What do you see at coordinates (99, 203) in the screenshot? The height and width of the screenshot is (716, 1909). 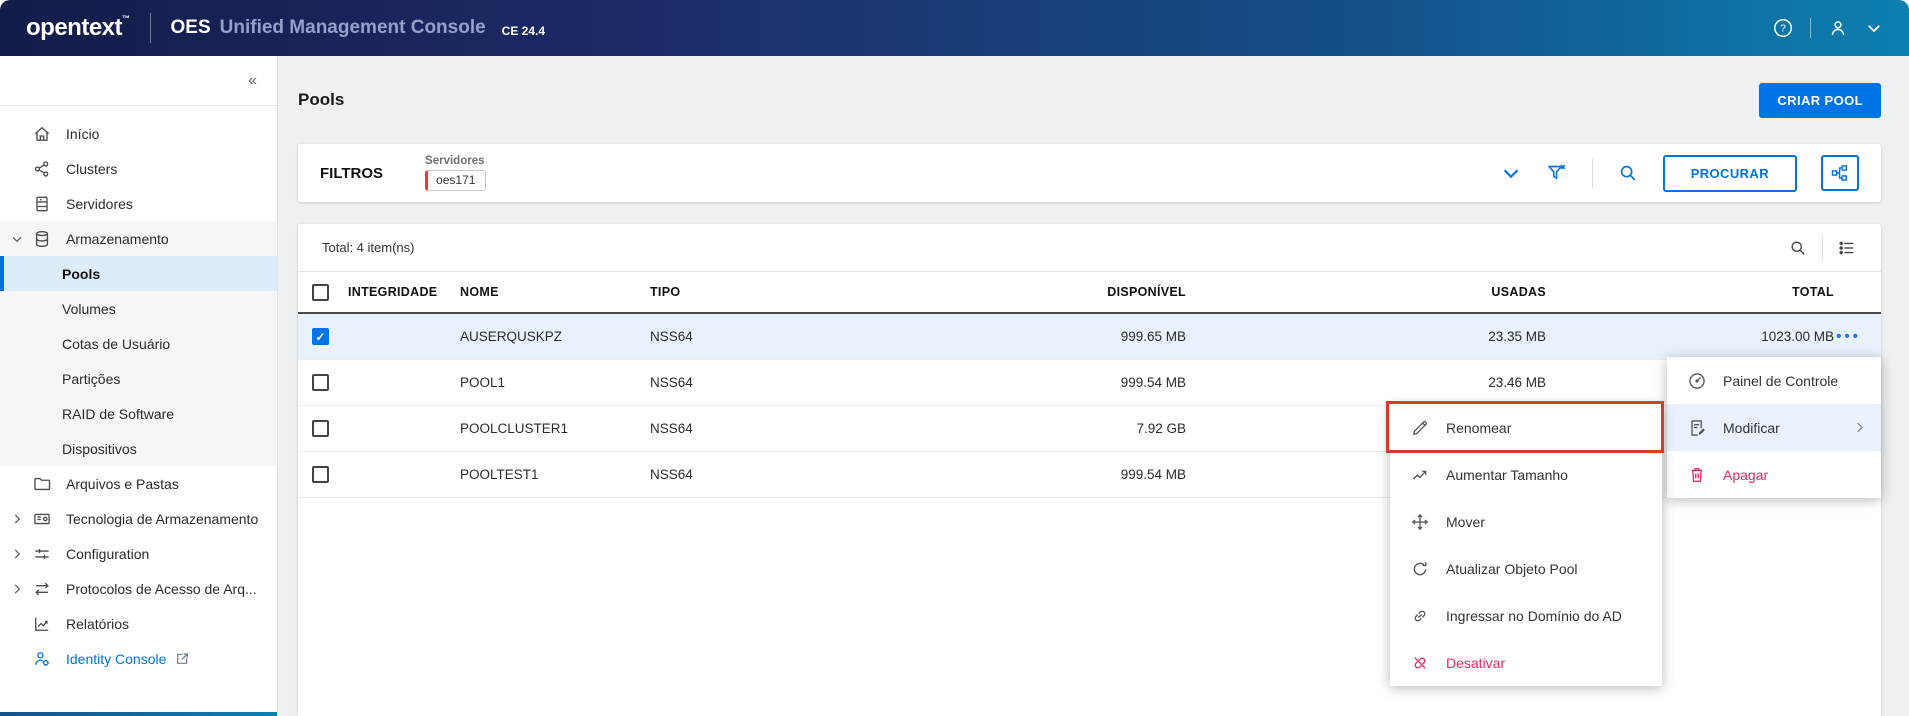 I see `sidebar-item-label: Servidores` at bounding box center [99, 203].